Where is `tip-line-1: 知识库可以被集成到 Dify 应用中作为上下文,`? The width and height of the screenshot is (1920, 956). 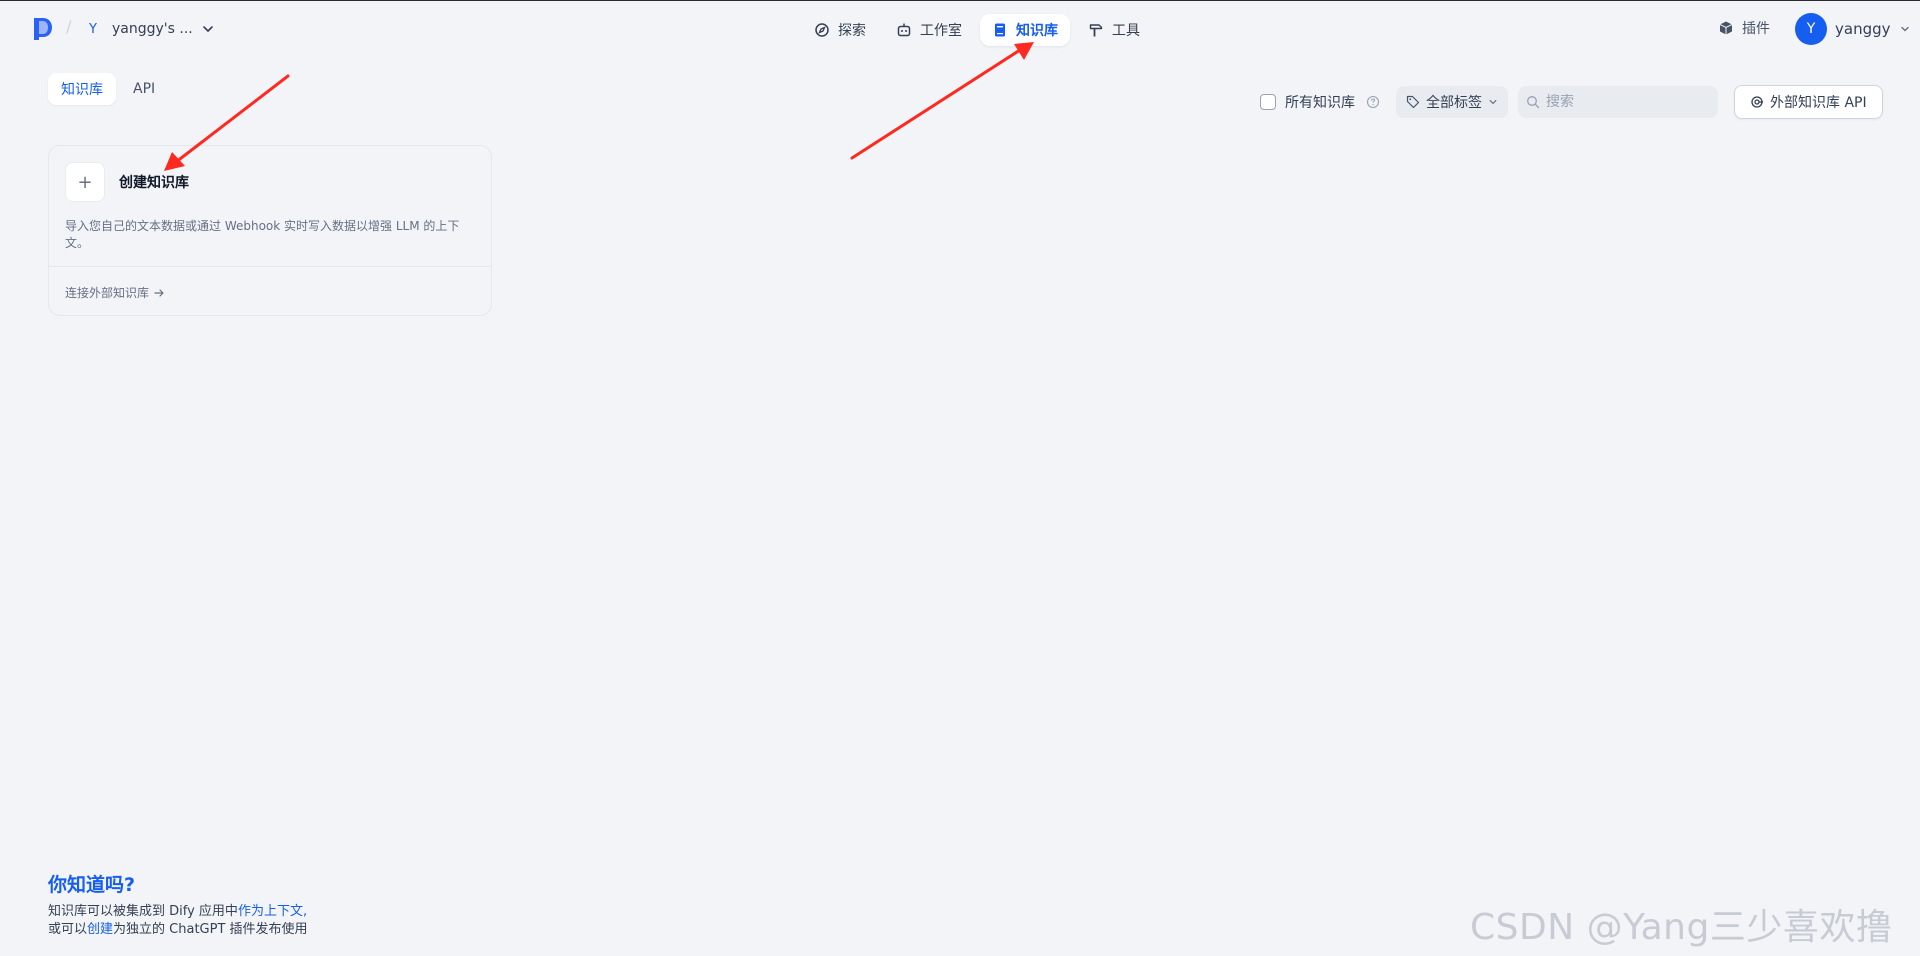
tip-line-1: 知识库可以被集成到 Dify 应用中作为上下文, is located at coordinates (178, 912).